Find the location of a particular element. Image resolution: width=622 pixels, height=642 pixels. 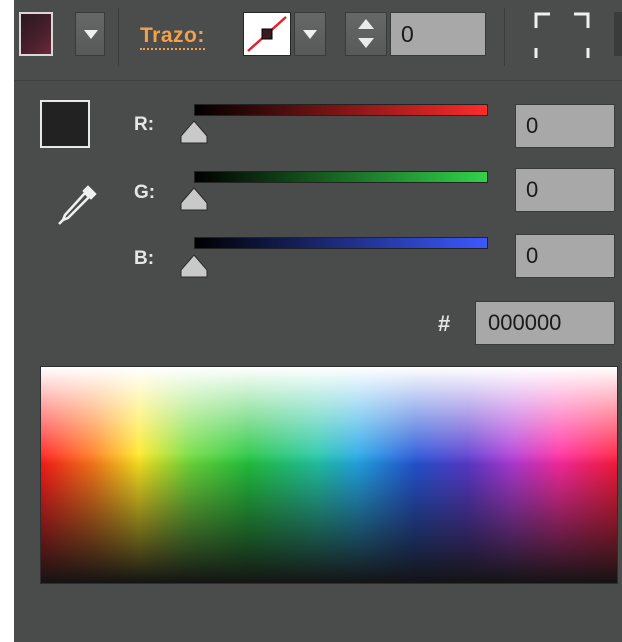

step-up-icon is located at coordinates (366, 24).